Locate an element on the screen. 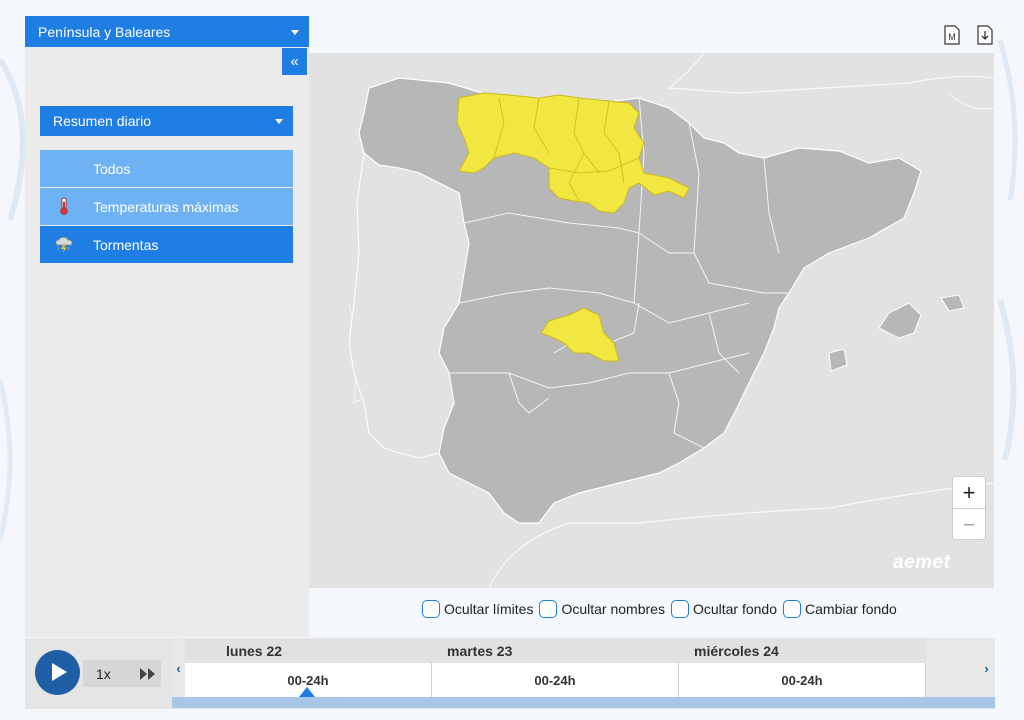  day-name: lunes 22 is located at coordinates (308, 651).